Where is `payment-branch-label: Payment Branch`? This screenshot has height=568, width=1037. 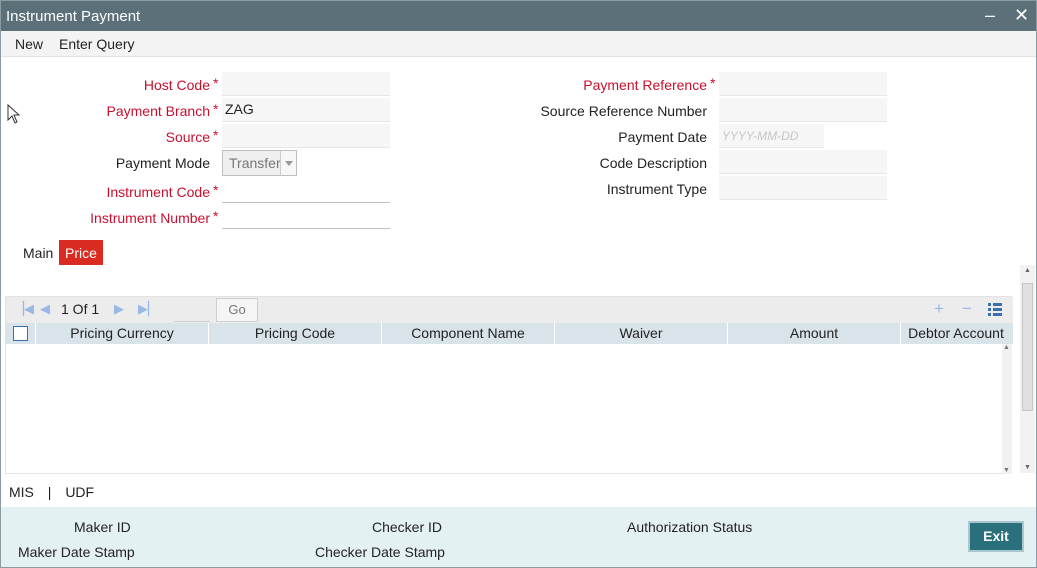 payment-branch-label: Payment Branch is located at coordinates (158, 111).